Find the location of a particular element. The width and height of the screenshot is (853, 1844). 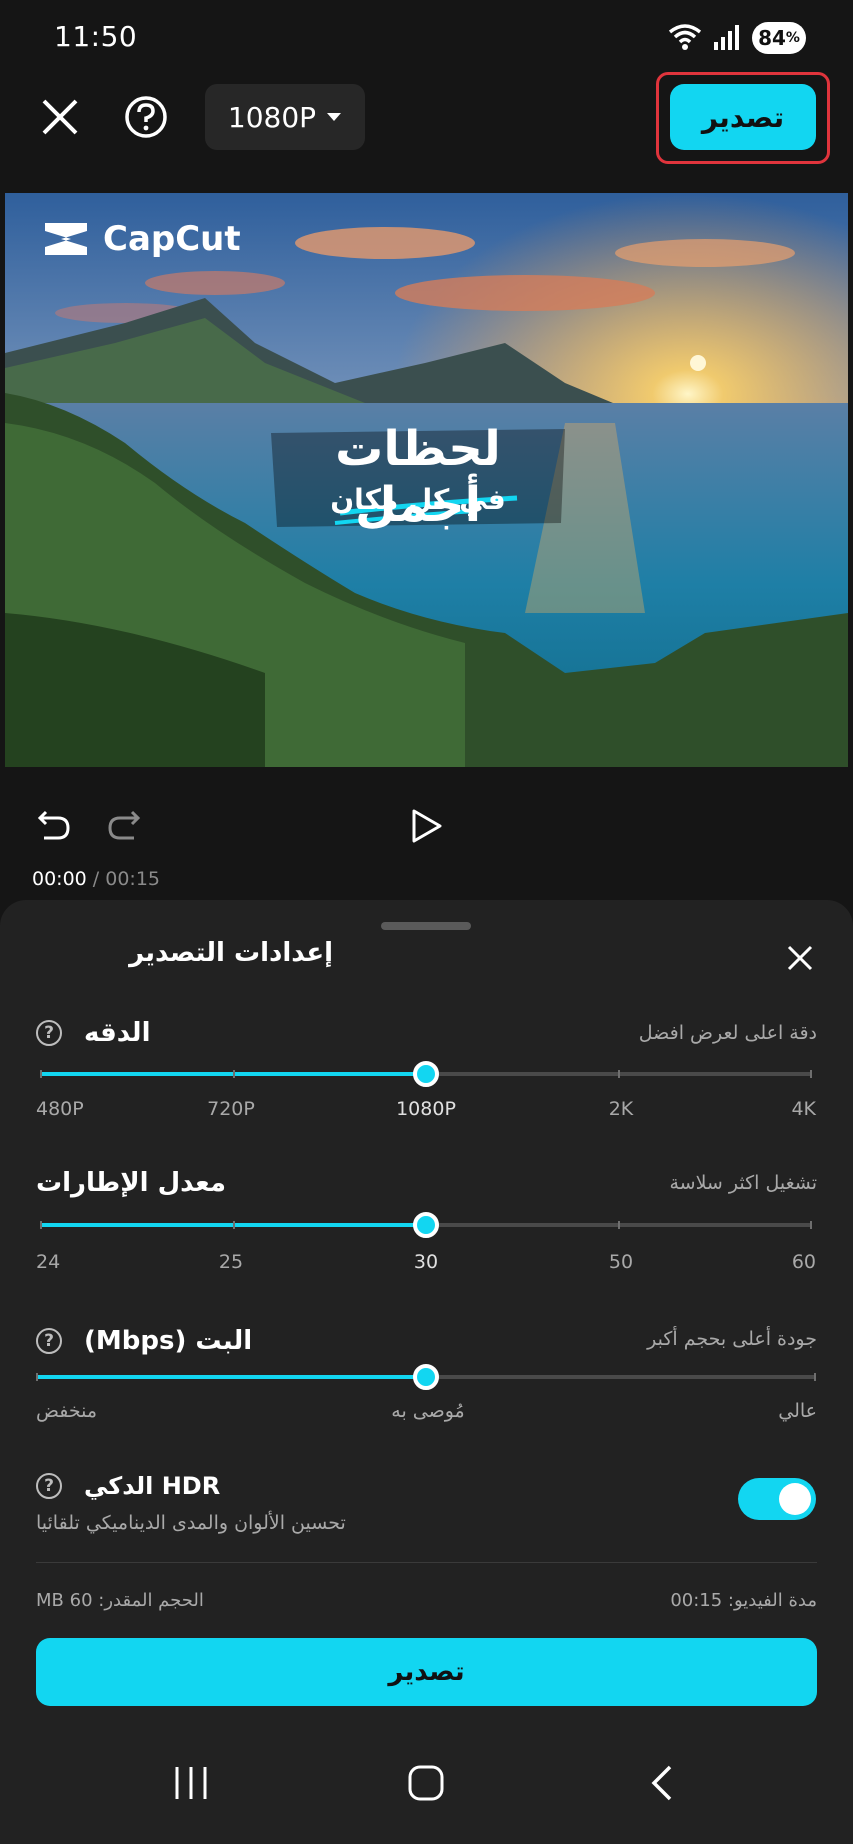

close-button is located at coordinates (60, 117).